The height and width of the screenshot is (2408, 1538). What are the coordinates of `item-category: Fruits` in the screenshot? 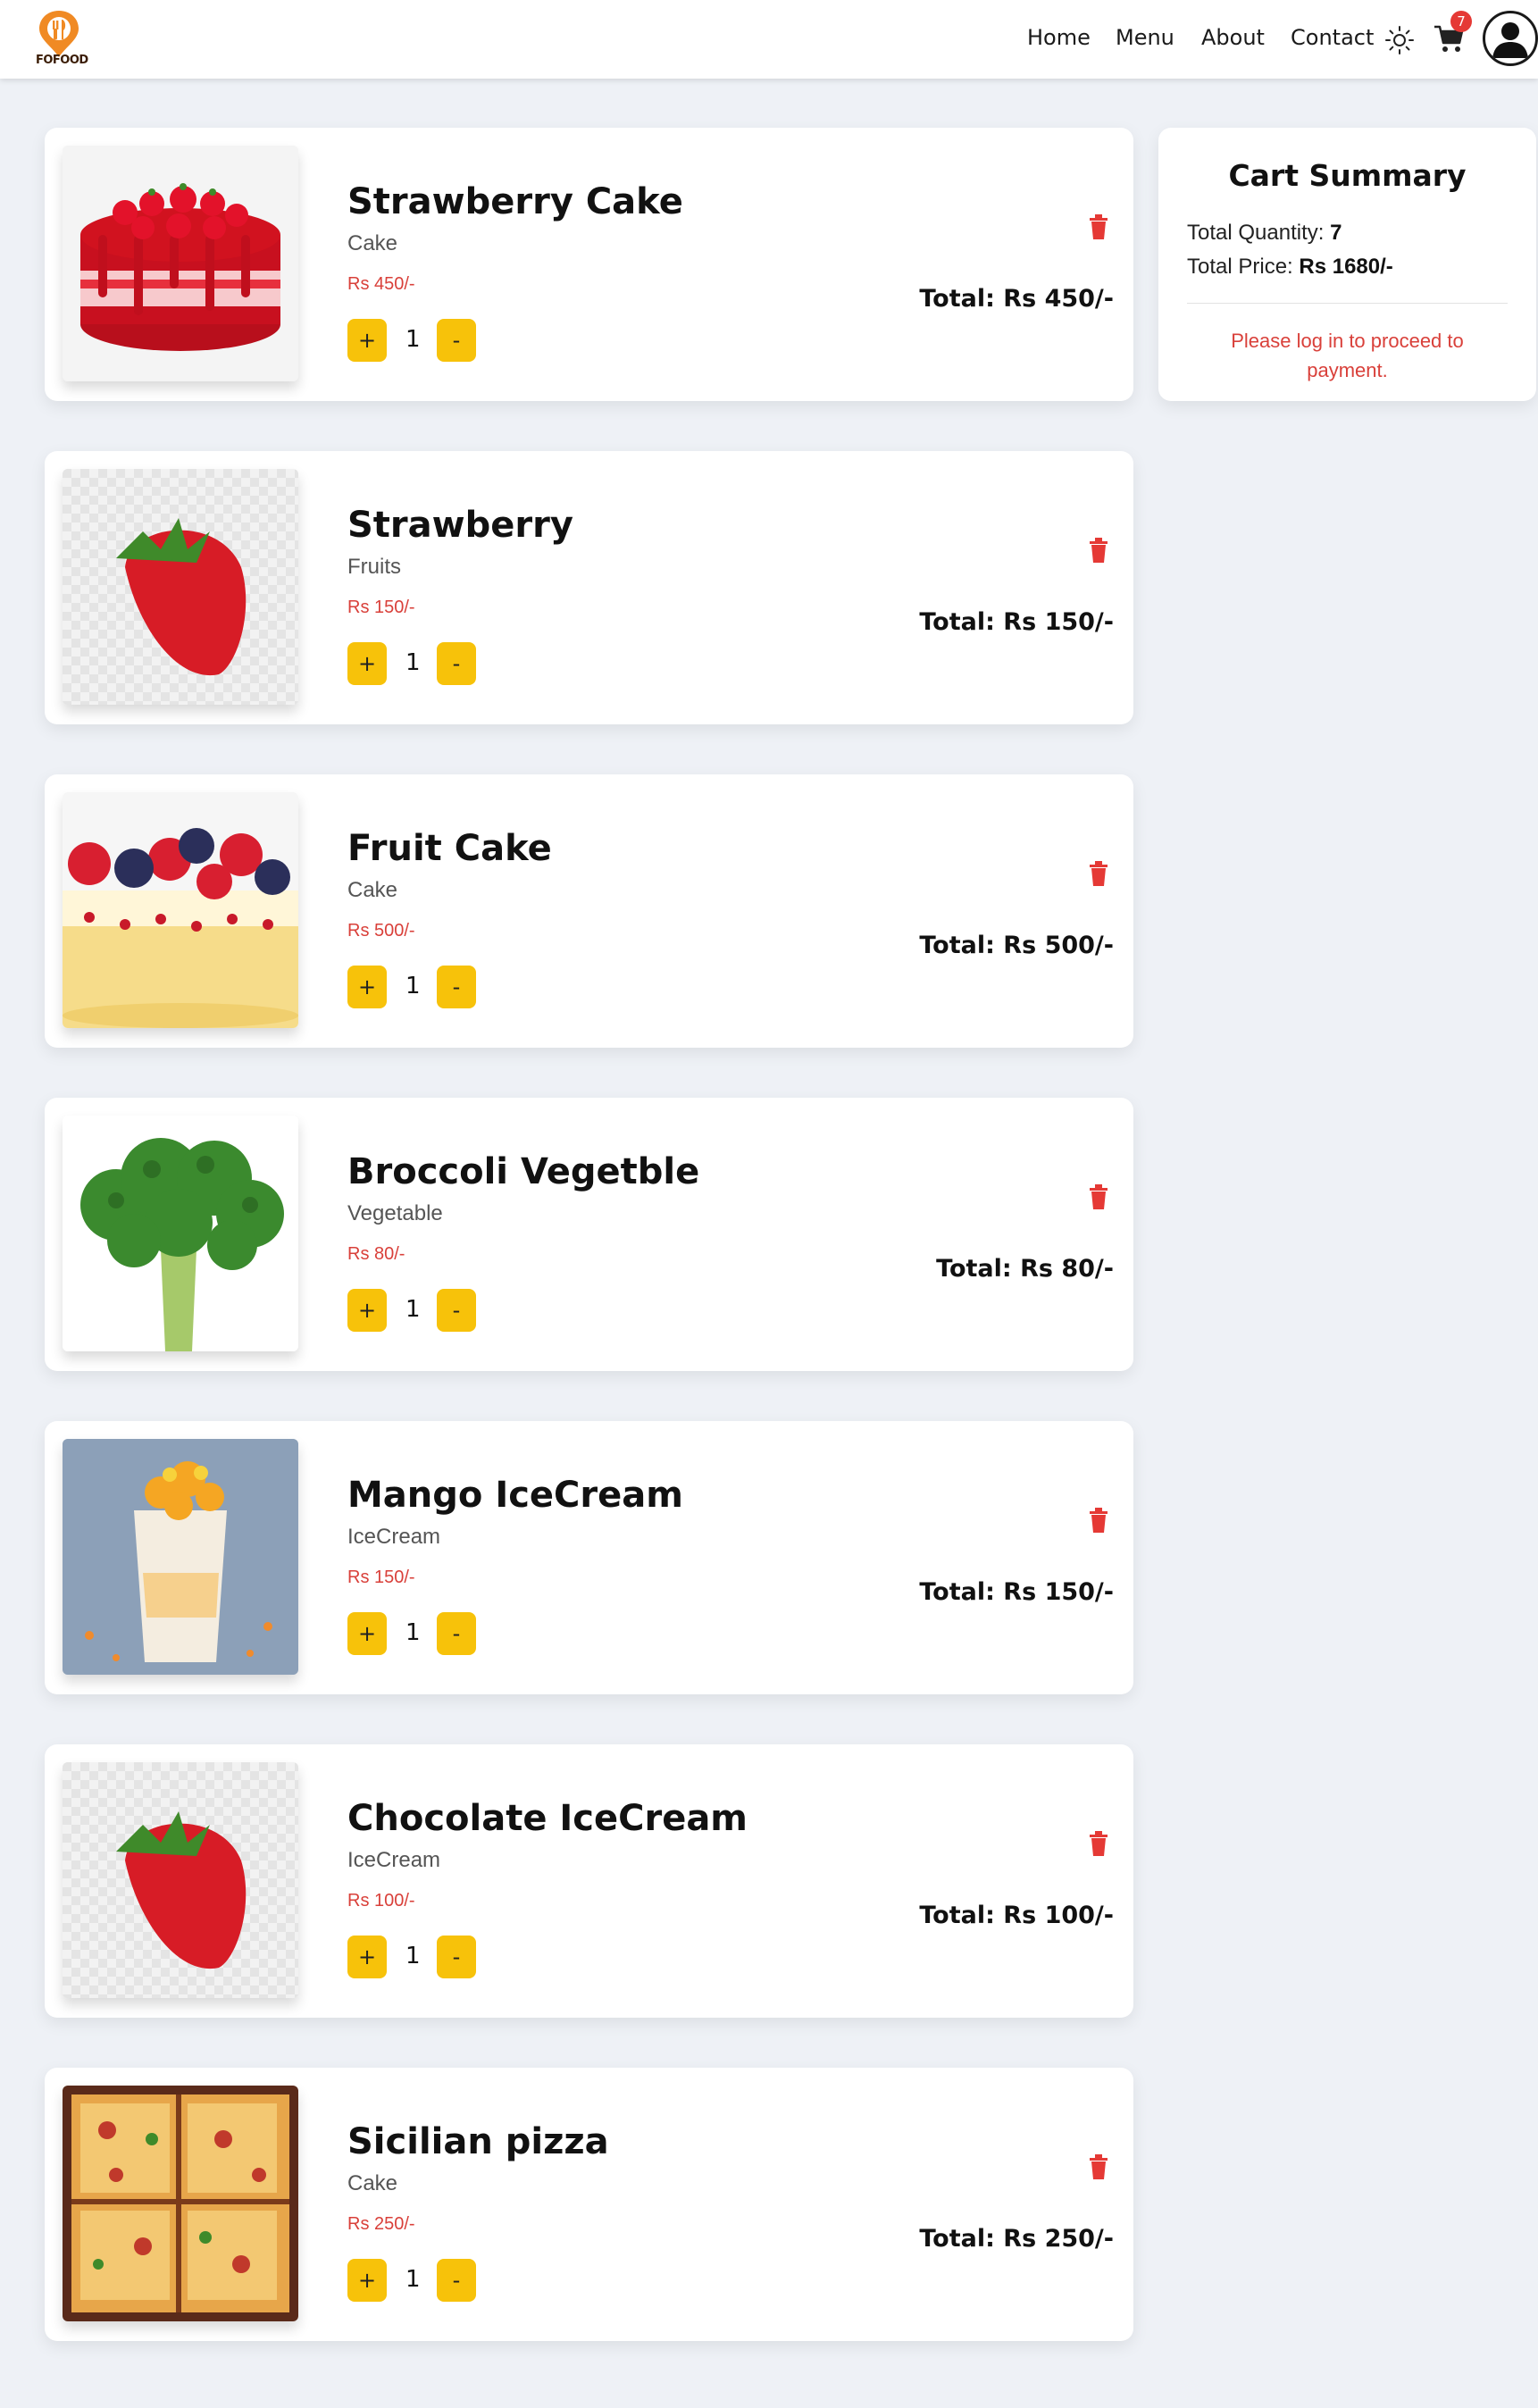 It's located at (374, 567).